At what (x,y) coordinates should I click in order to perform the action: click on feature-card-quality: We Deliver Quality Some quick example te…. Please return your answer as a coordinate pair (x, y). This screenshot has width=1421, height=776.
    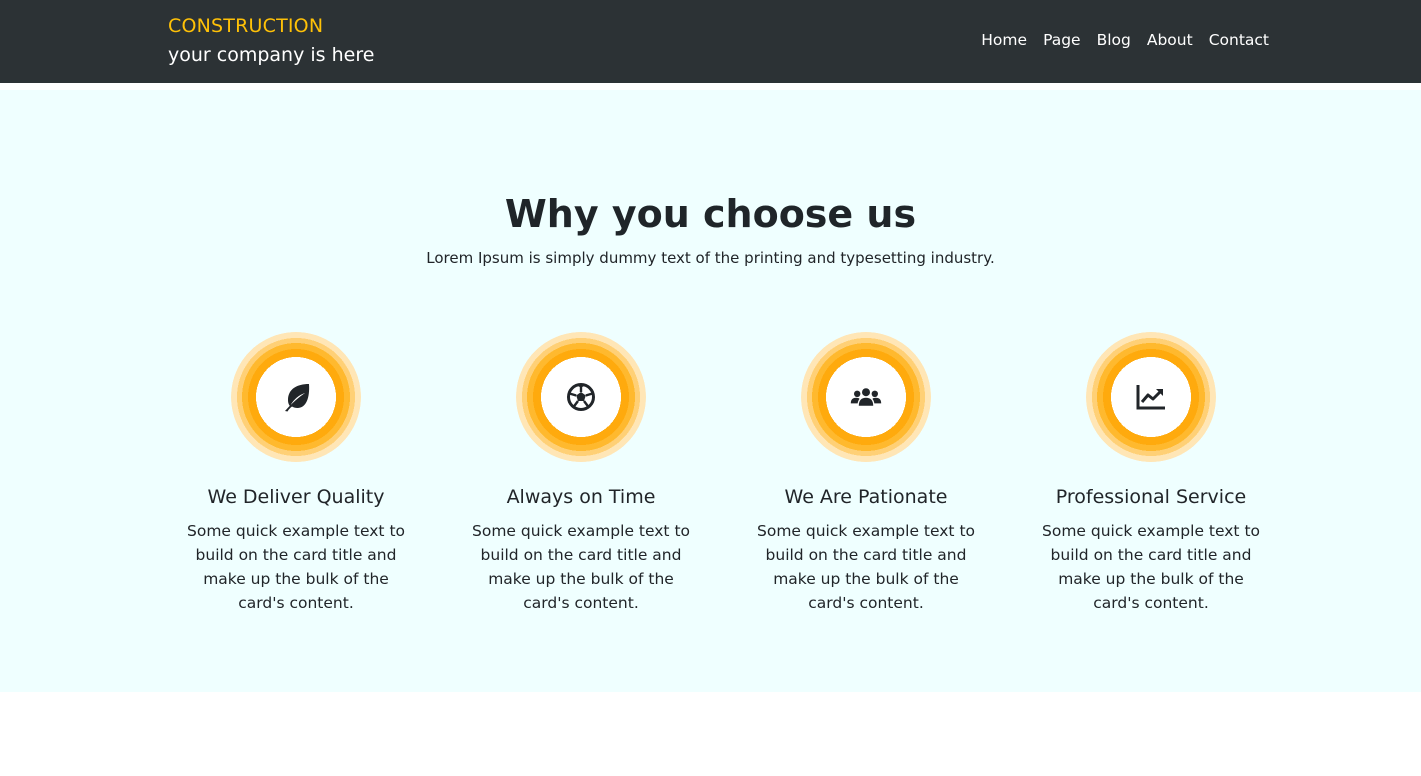
    Looking at the image, I should click on (296, 473).